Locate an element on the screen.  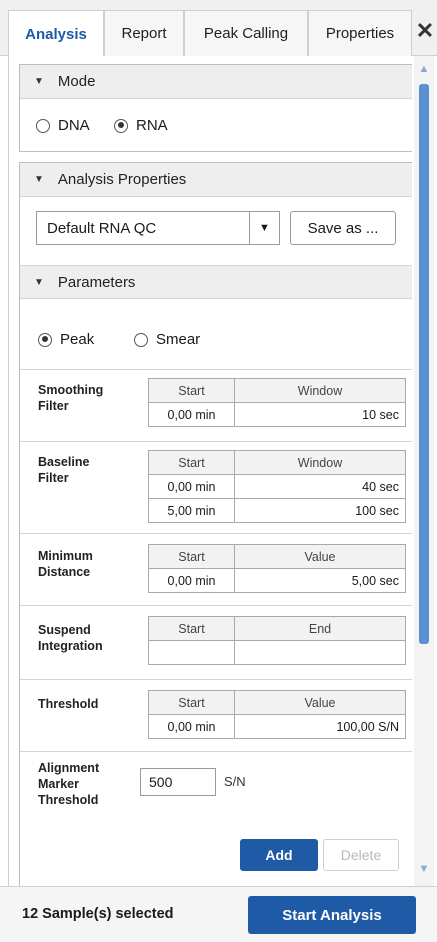
mode-section: ▼ Mode DNA RNA is located at coordinates (215, 108).